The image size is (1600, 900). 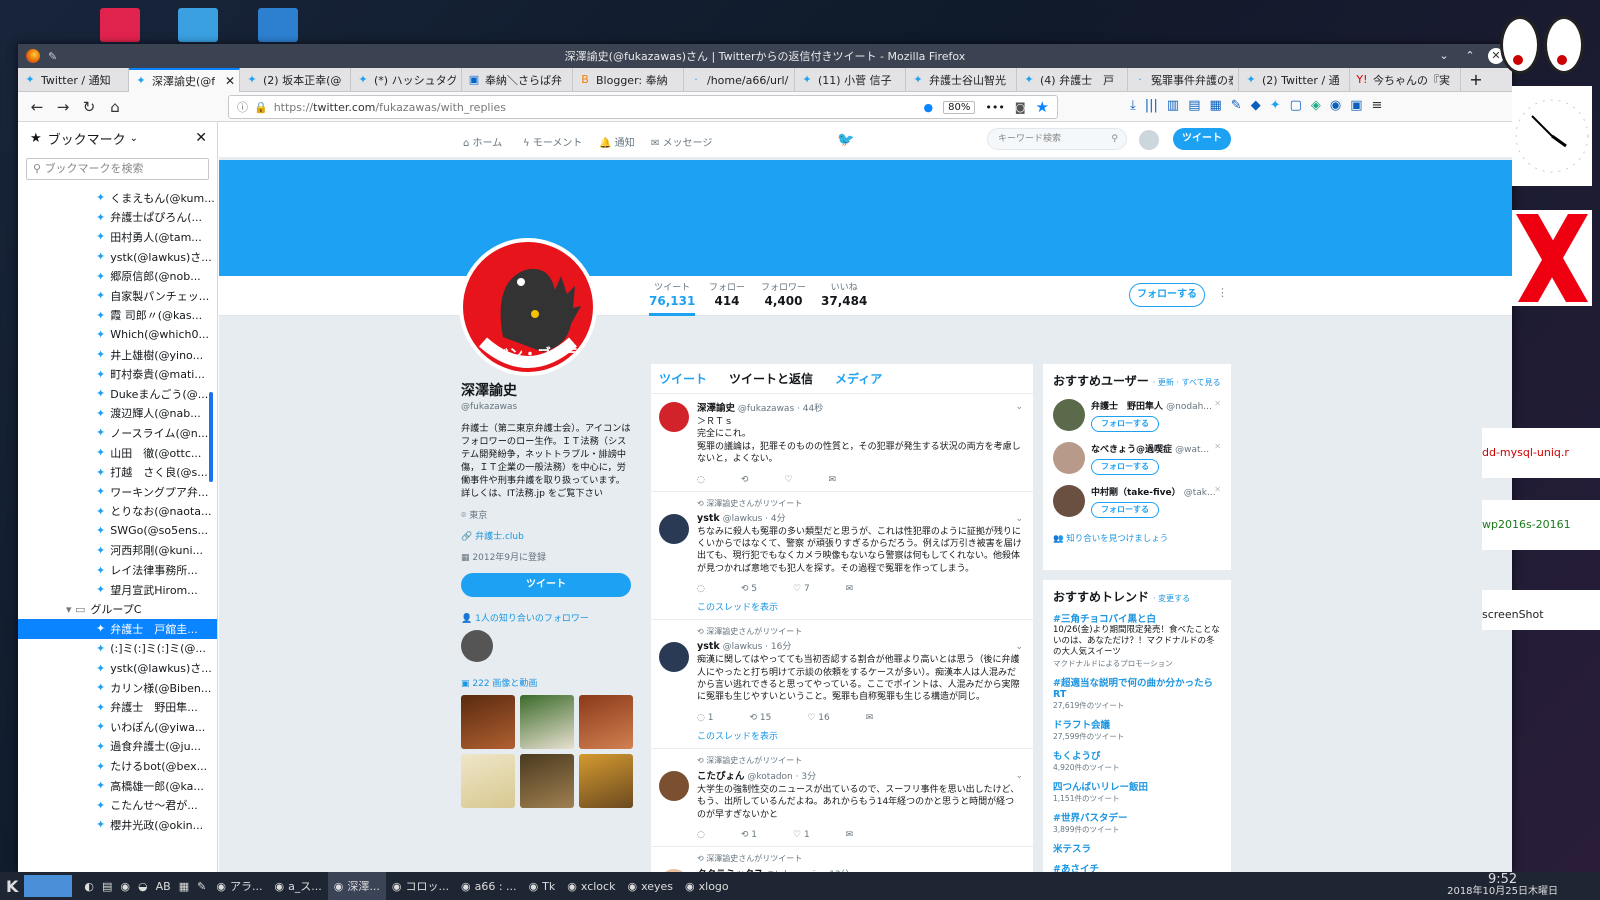 What do you see at coordinates (1275, 105) in the screenshot?
I see `twitter-ext-icon: ✦` at bounding box center [1275, 105].